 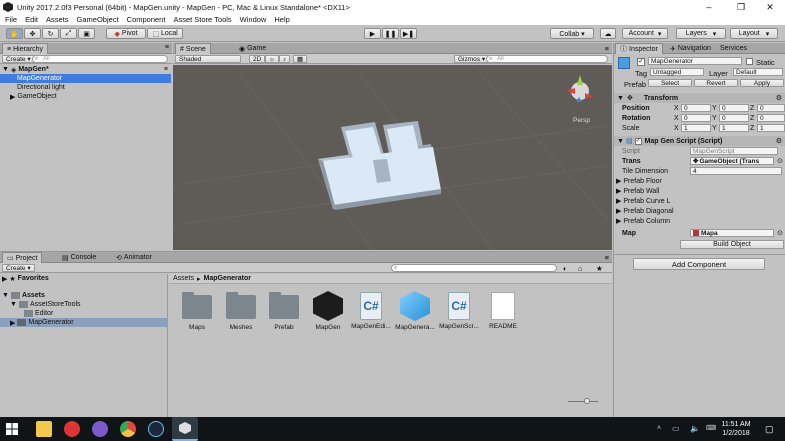 What do you see at coordinates (503, 311) in the screenshot?
I see `asset-readme: README` at bounding box center [503, 311].